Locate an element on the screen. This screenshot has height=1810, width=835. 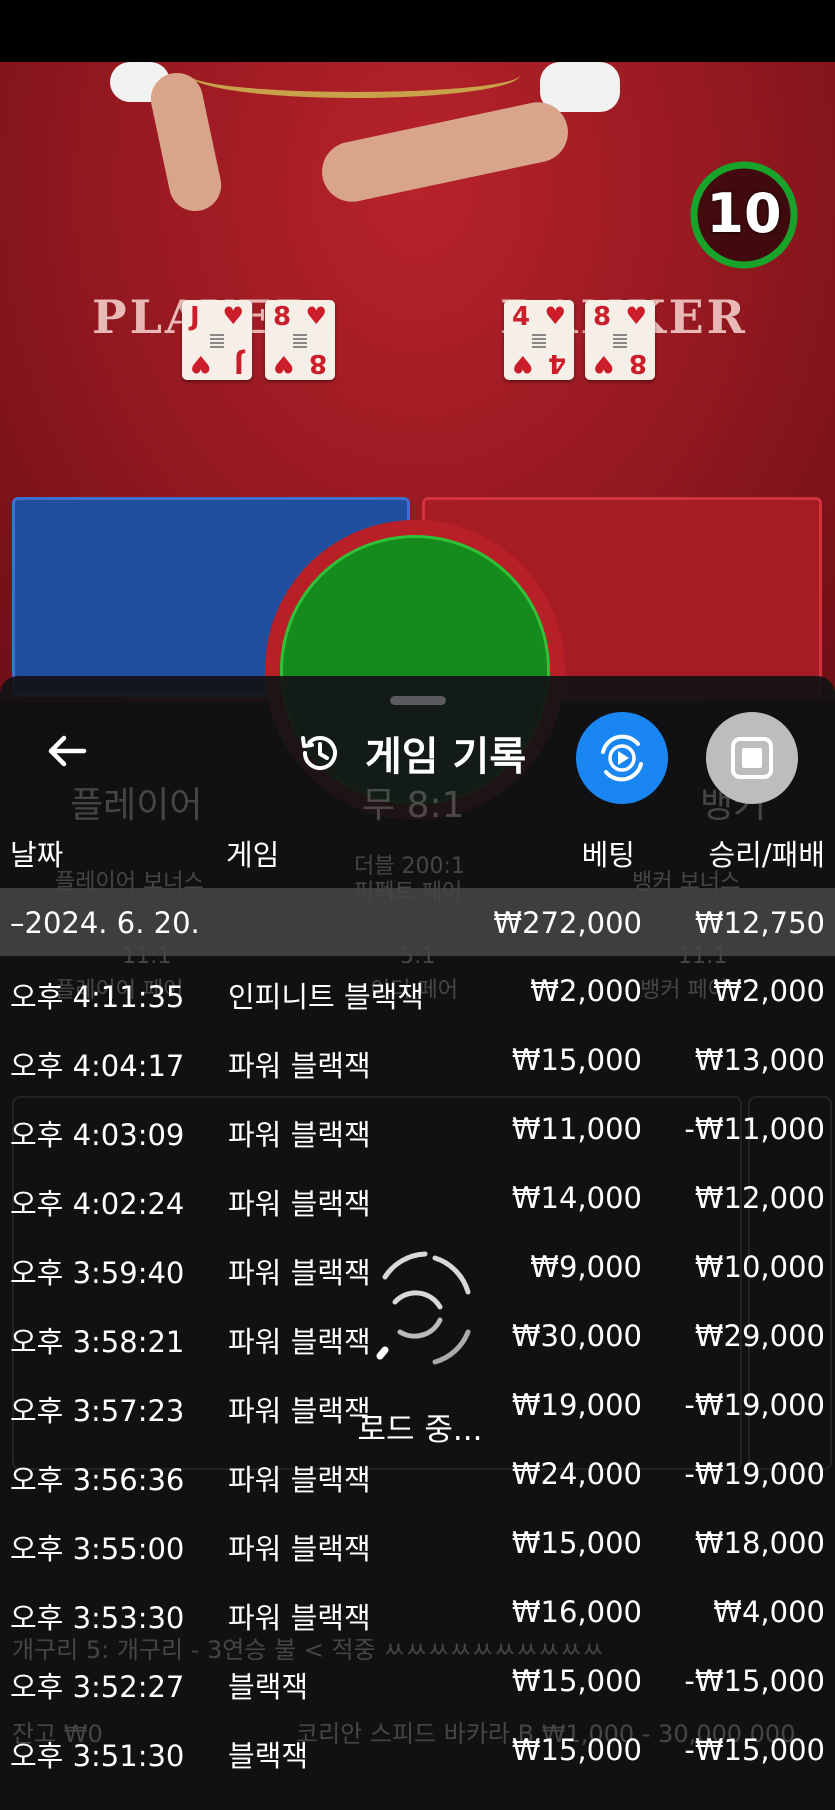
row-time: 오후 4:04:17 is located at coordinates (97, 1066).